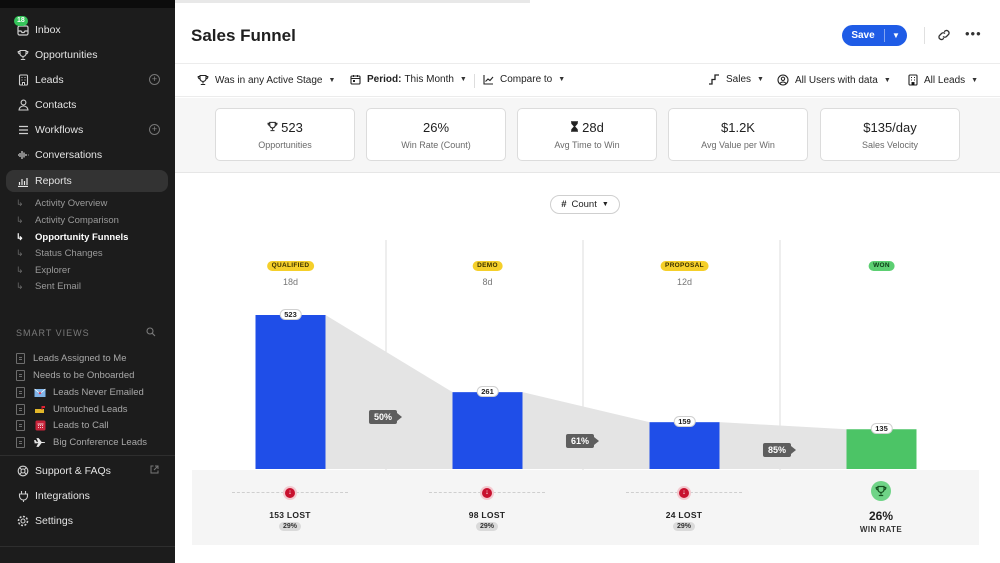 The height and width of the screenshot is (563, 1000). What do you see at coordinates (66, 55) in the screenshot?
I see `sidebar-item-label: Opportunities` at bounding box center [66, 55].